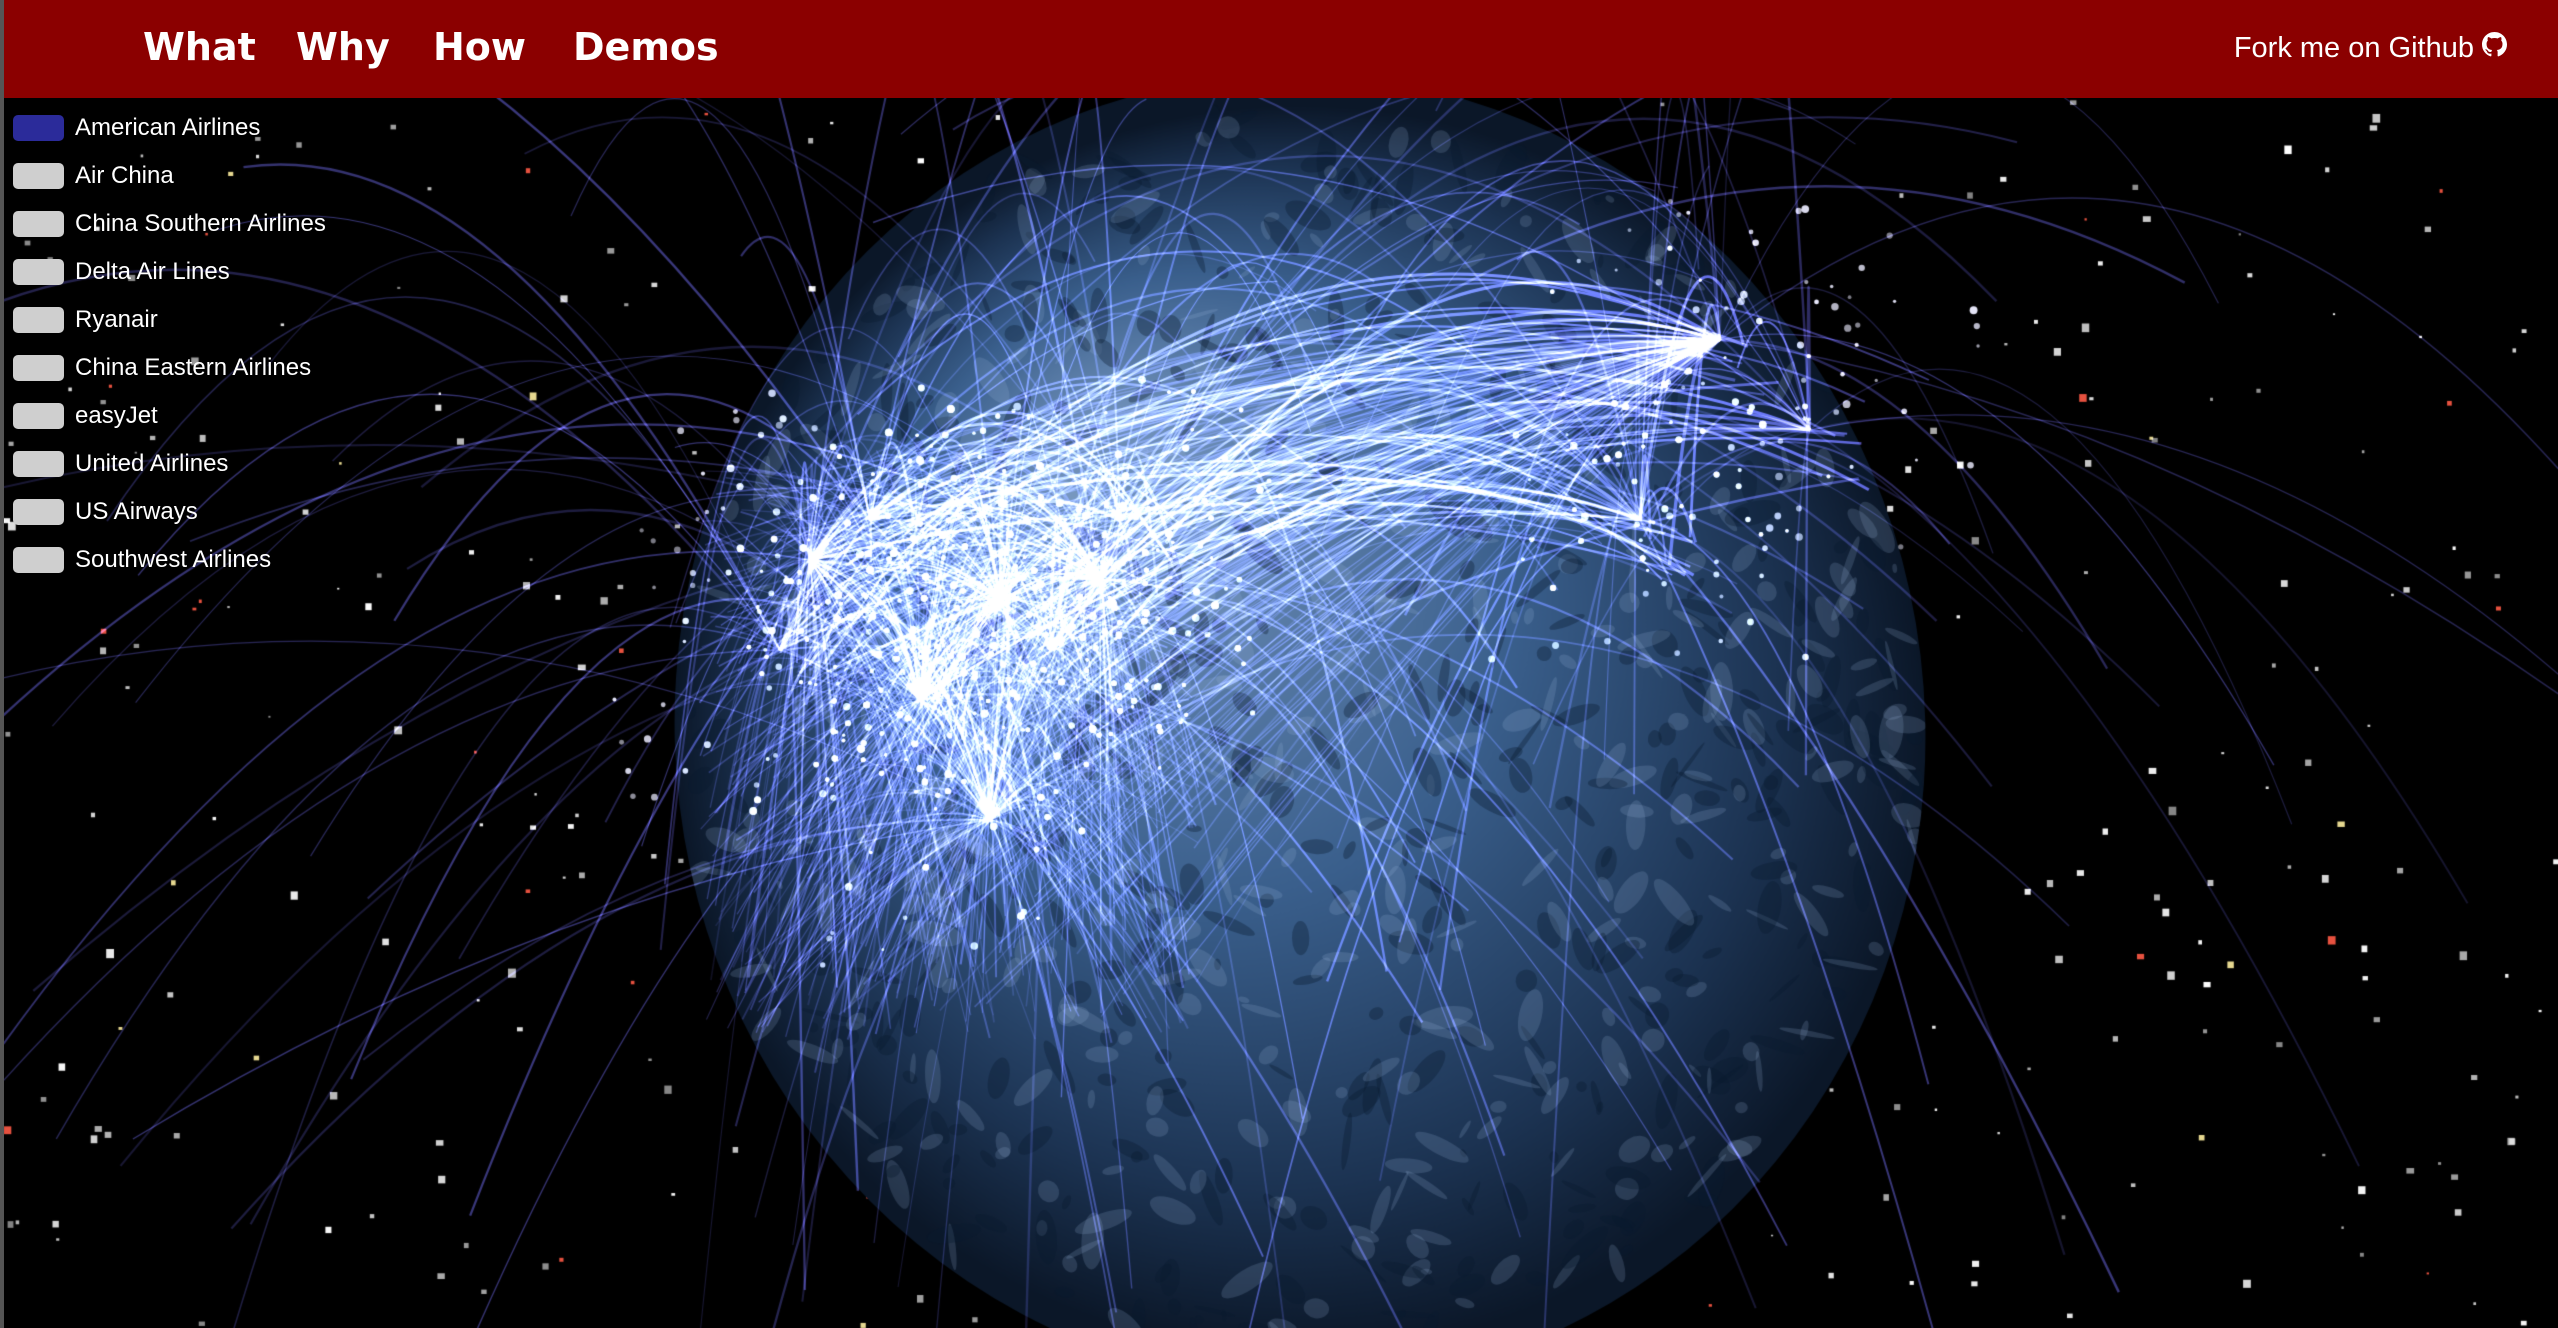 Image resolution: width=2558 pixels, height=1328 pixels. I want to click on airline-label: China Eastern Airlines, so click(193, 367).